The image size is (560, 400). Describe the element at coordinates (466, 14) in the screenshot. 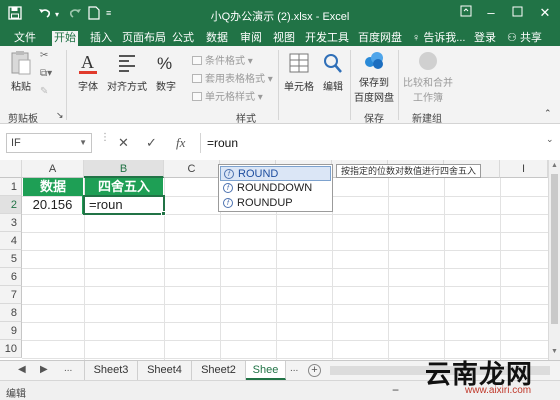

I see `ribbon-display-icon` at that location.